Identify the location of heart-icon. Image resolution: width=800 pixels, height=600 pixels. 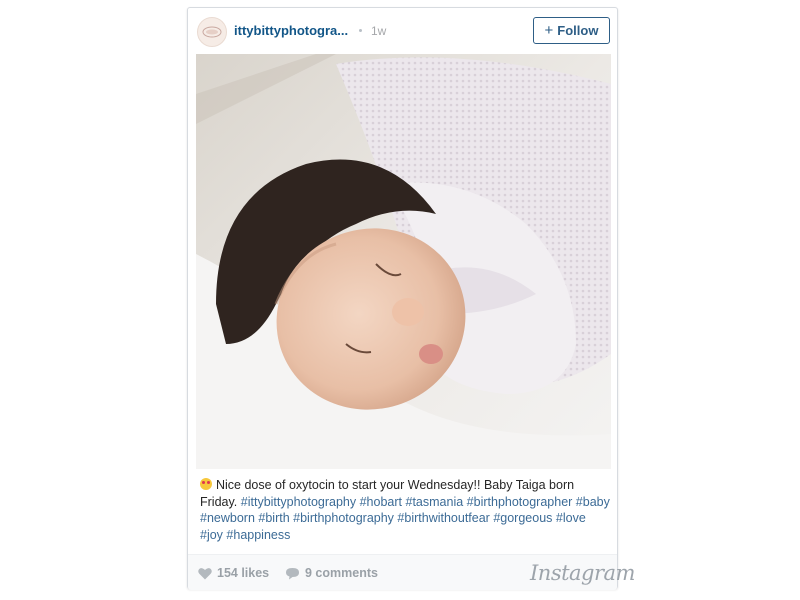
(205, 573).